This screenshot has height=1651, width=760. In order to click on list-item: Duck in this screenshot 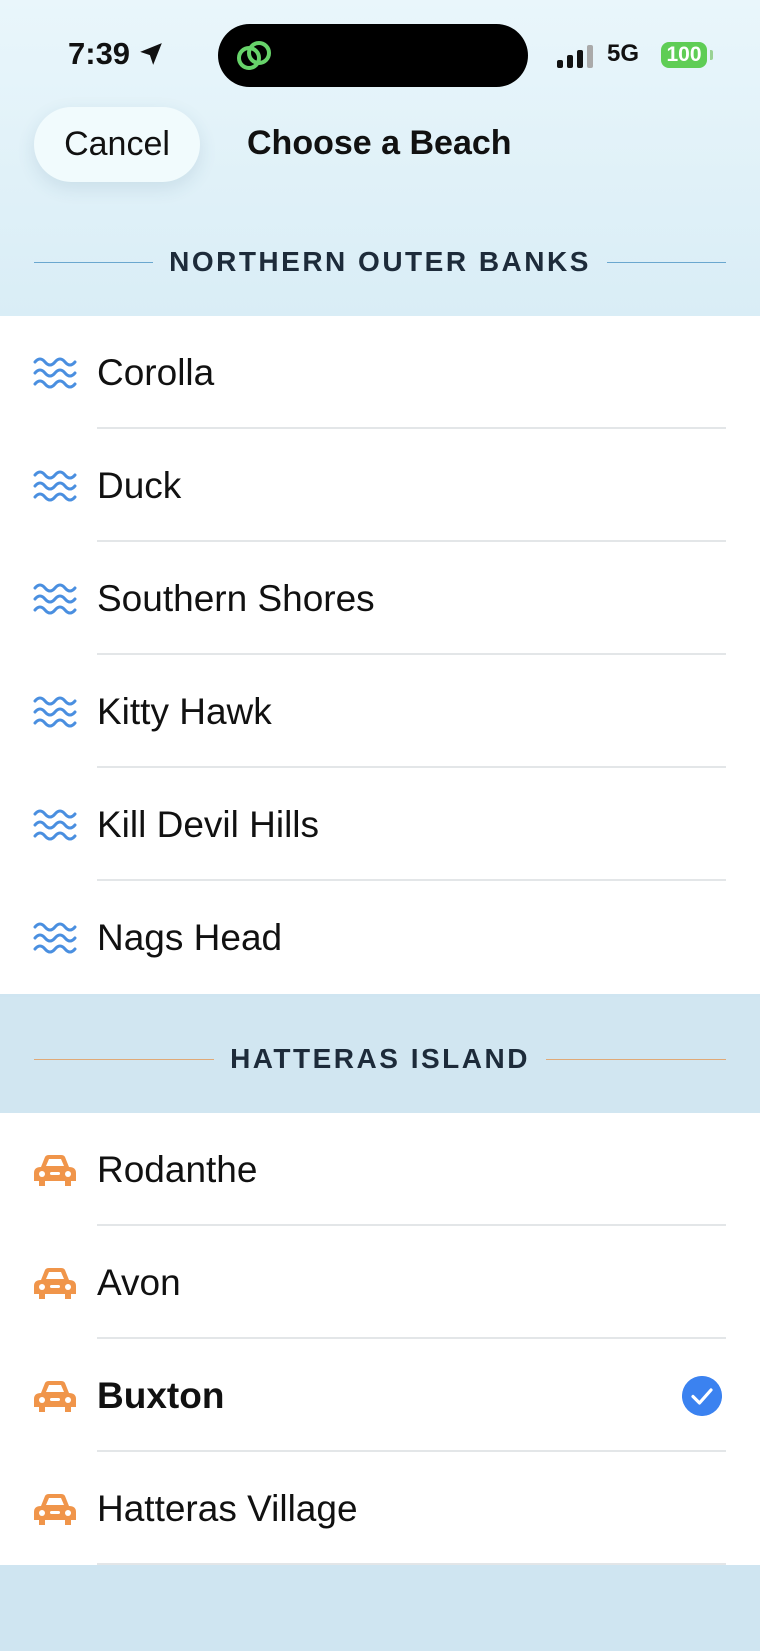, I will do `click(380, 485)`.